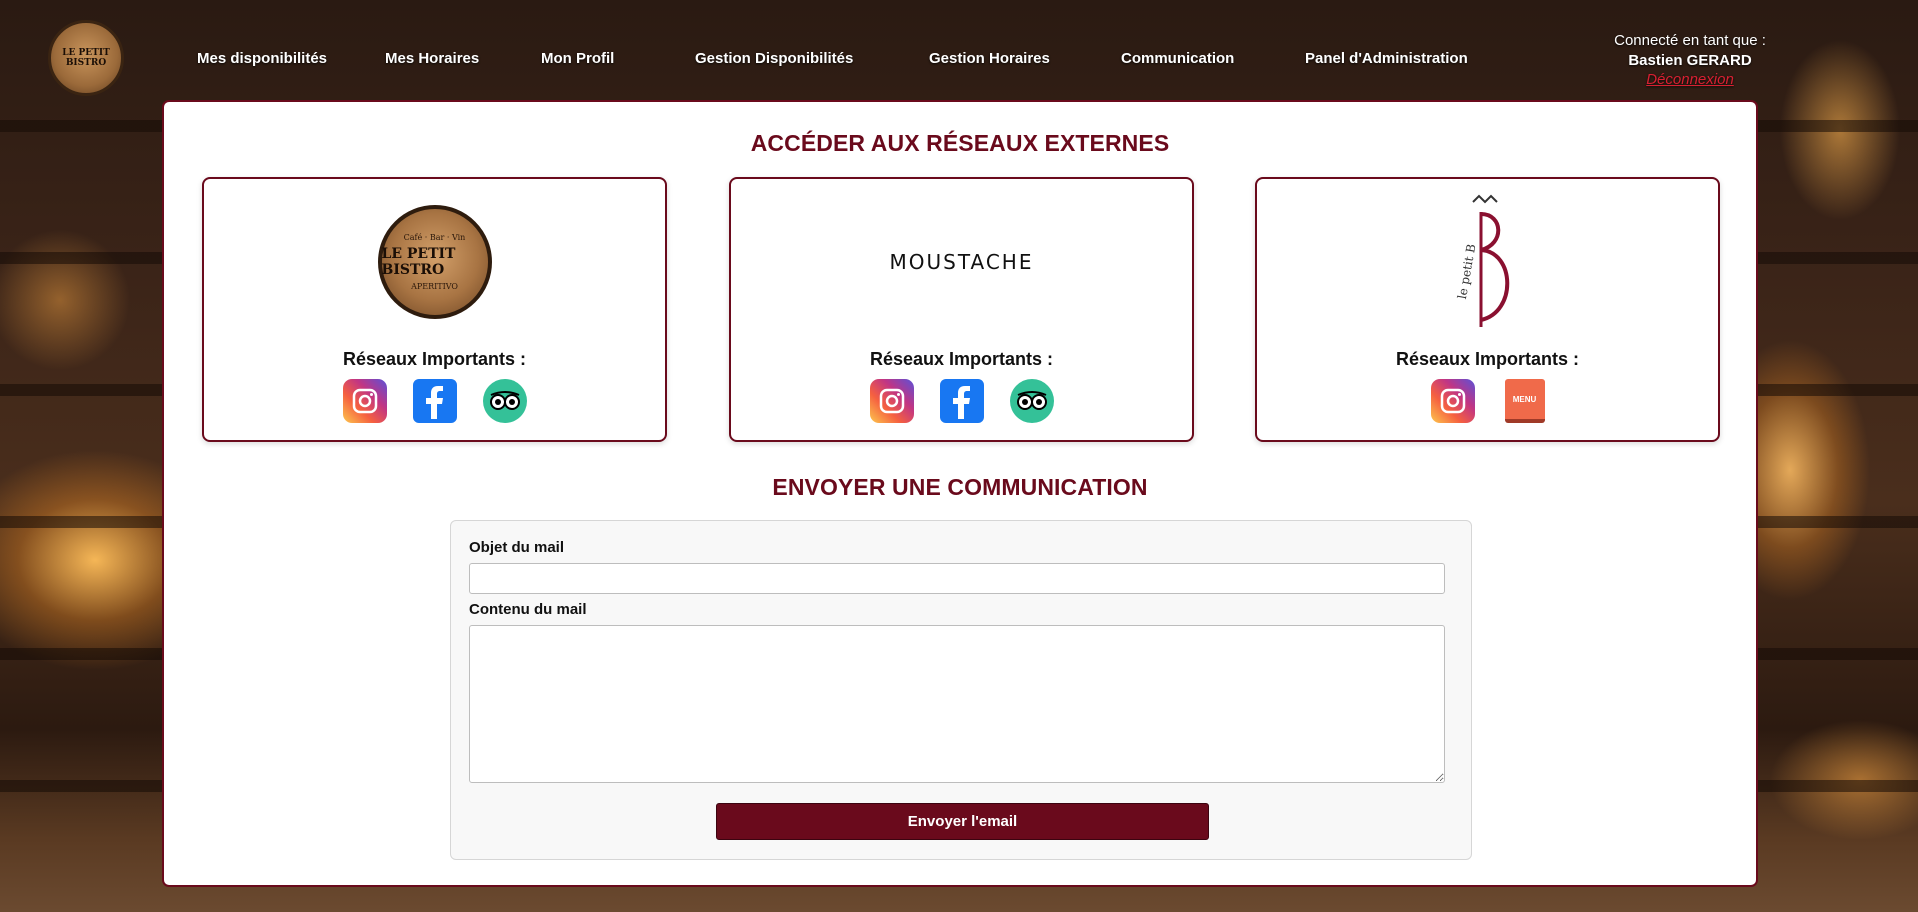  I want to click on background-shelf-right, so click(1838, 456).